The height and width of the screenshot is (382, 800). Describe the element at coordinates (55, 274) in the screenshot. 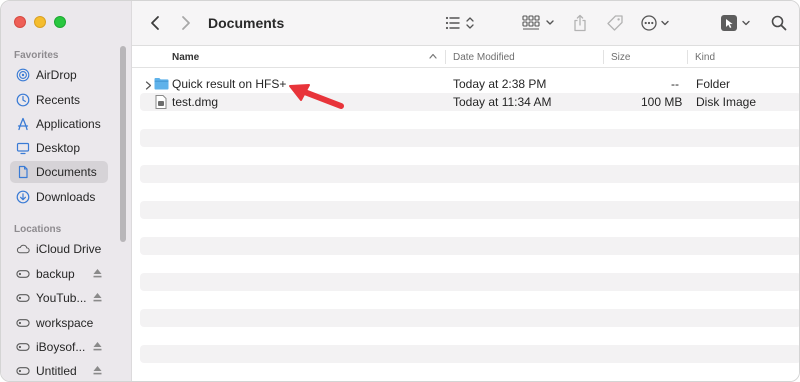

I see `sidebar-item-label: backup` at that location.